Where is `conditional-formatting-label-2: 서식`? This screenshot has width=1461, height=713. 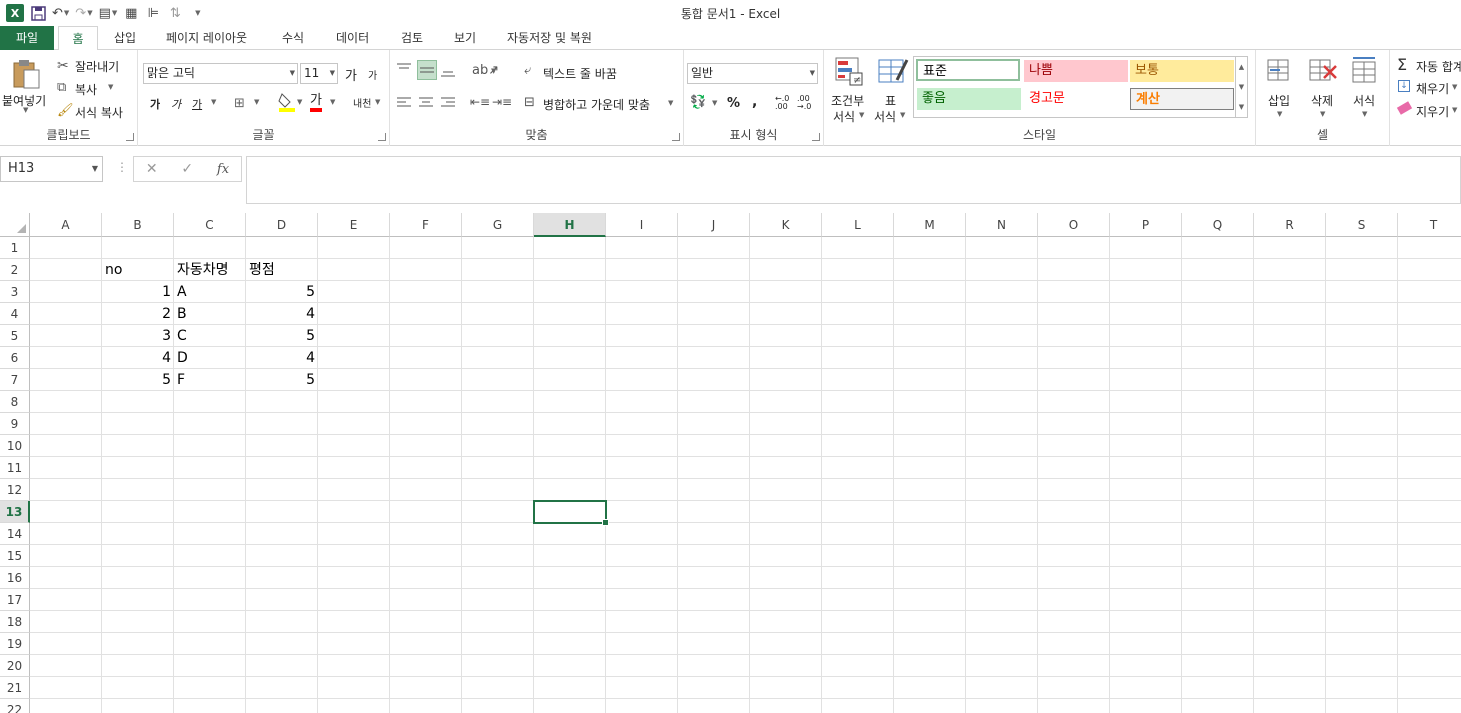 conditional-formatting-label-2: 서식 is located at coordinates (844, 116).